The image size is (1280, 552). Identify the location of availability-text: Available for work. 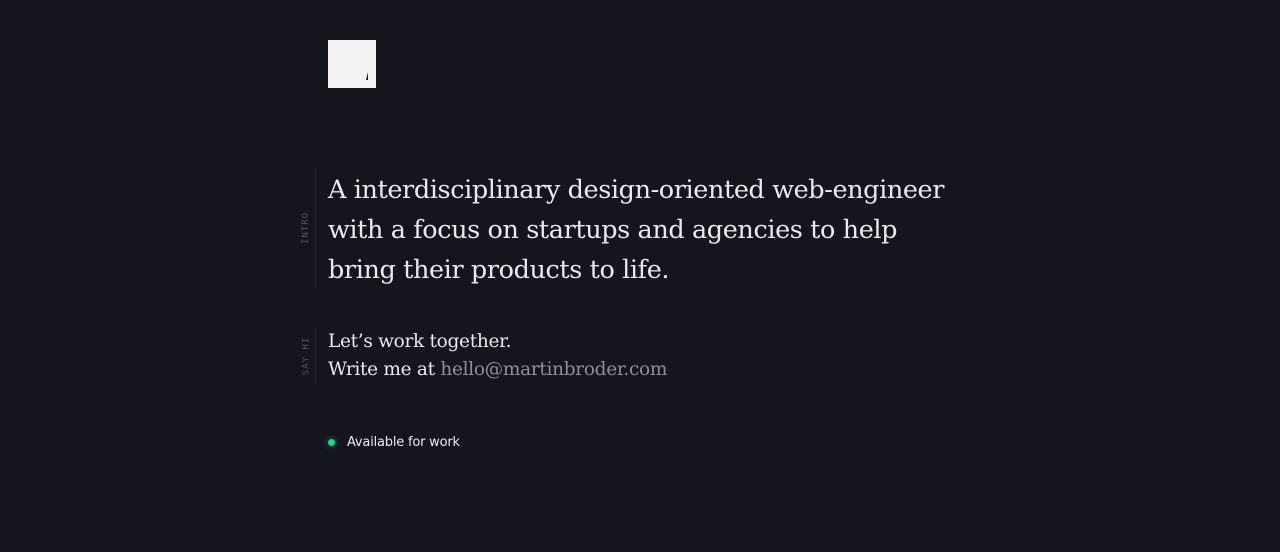
(403, 442).